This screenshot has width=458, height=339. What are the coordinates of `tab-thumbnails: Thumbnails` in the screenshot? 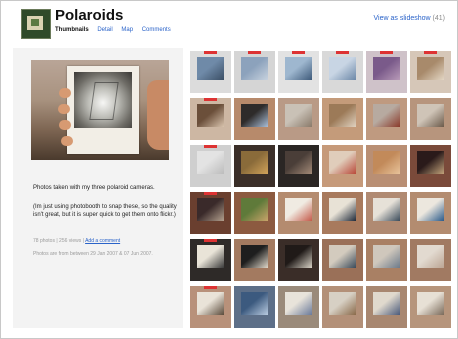 It's located at (72, 30).